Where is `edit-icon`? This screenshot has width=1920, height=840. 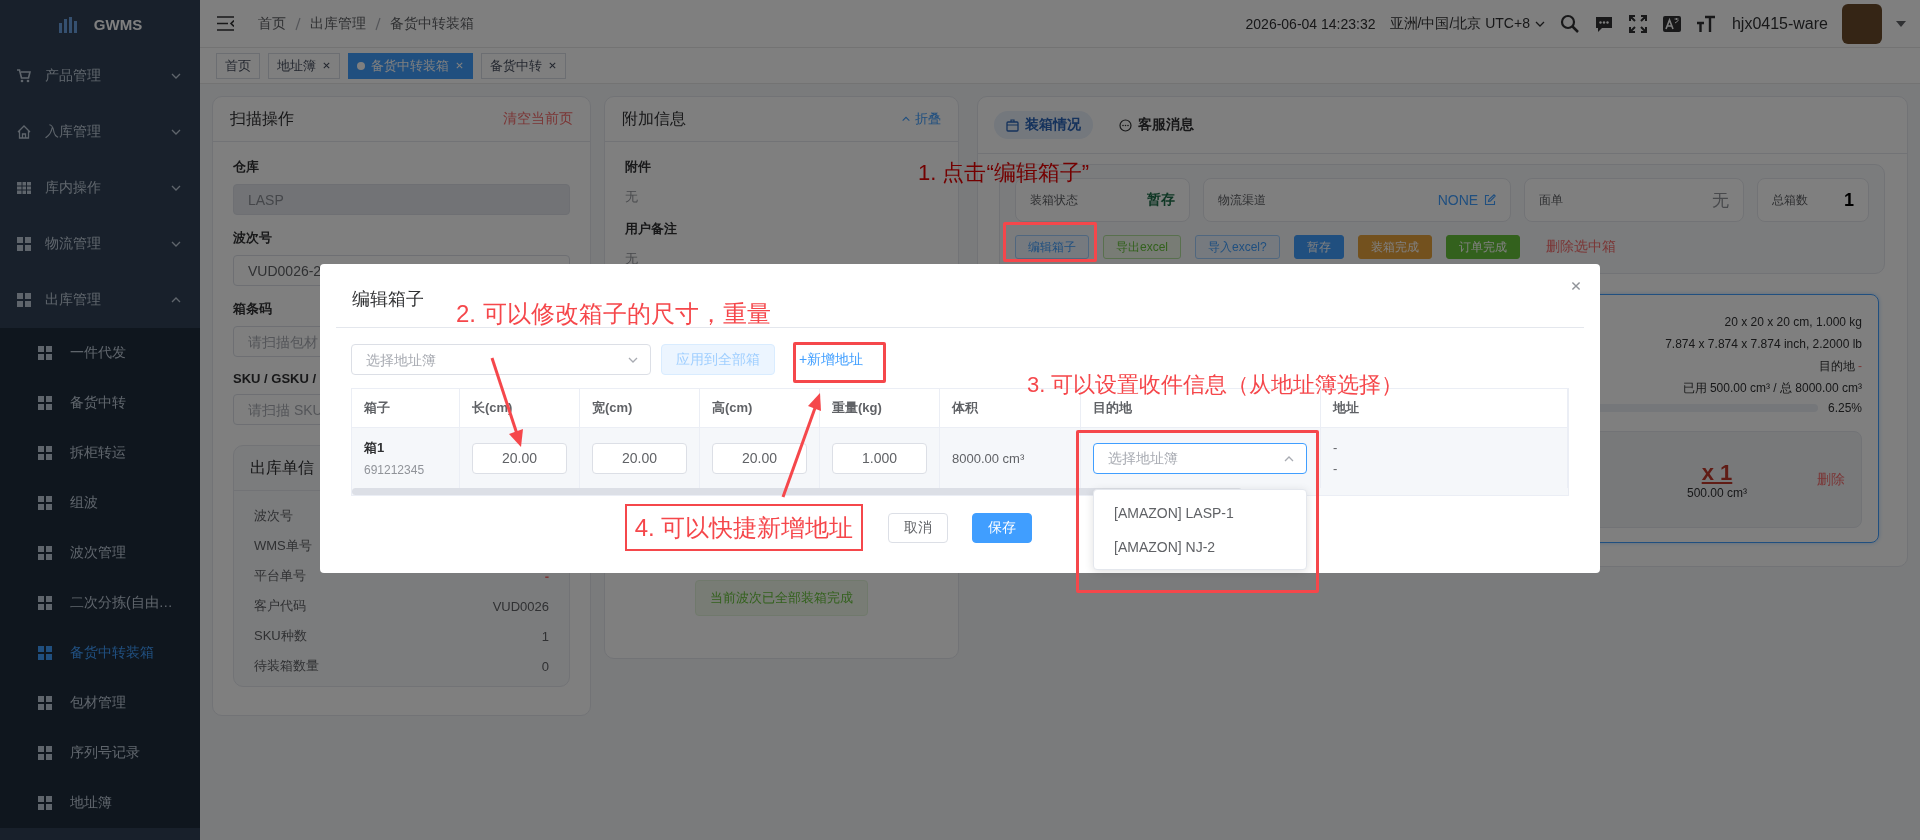
edit-icon is located at coordinates (1490, 200).